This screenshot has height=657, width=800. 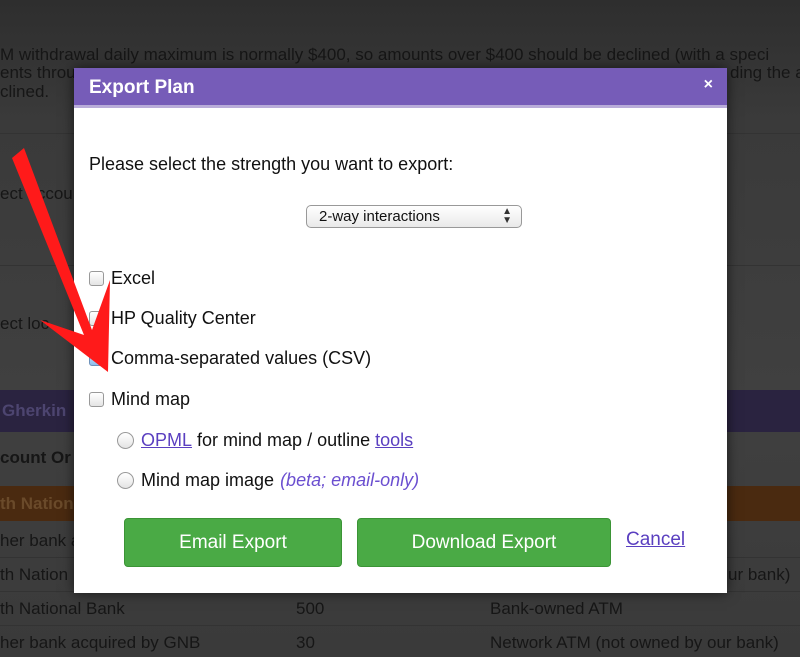 I want to click on red-arrow-icon, so click(x=61, y=260).